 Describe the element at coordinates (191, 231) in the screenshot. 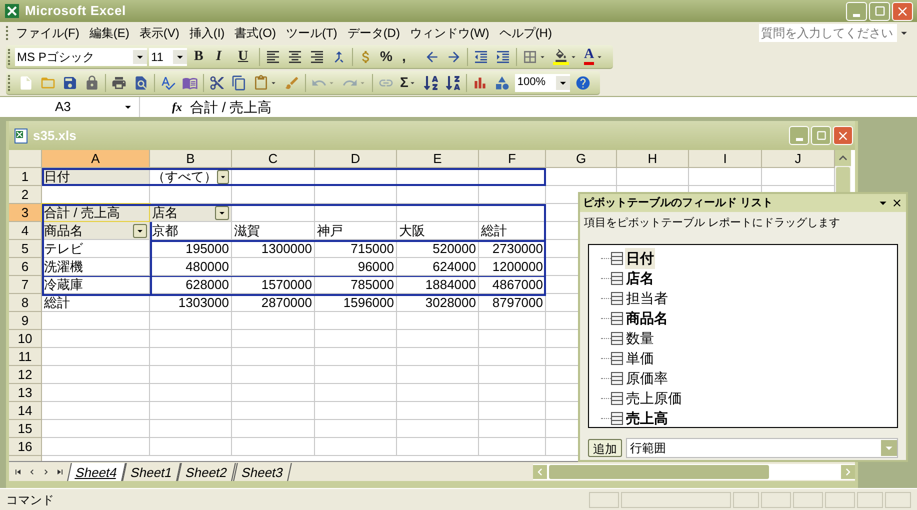

I see `table-cell: 京都` at that location.